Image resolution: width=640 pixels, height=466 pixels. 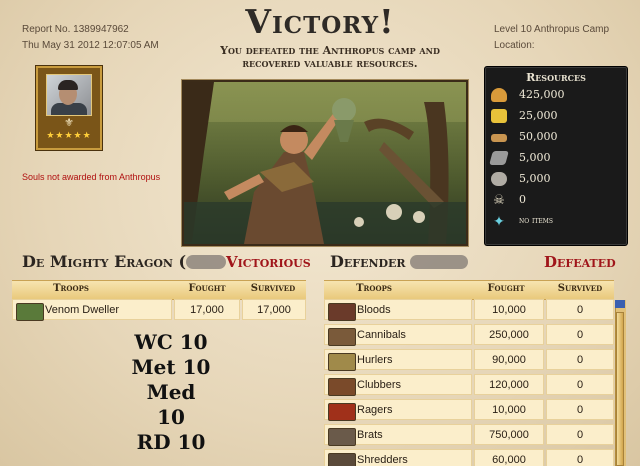 What do you see at coordinates (509, 434) in the screenshot?
I see `troop-fought: 750,000` at bounding box center [509, 434].